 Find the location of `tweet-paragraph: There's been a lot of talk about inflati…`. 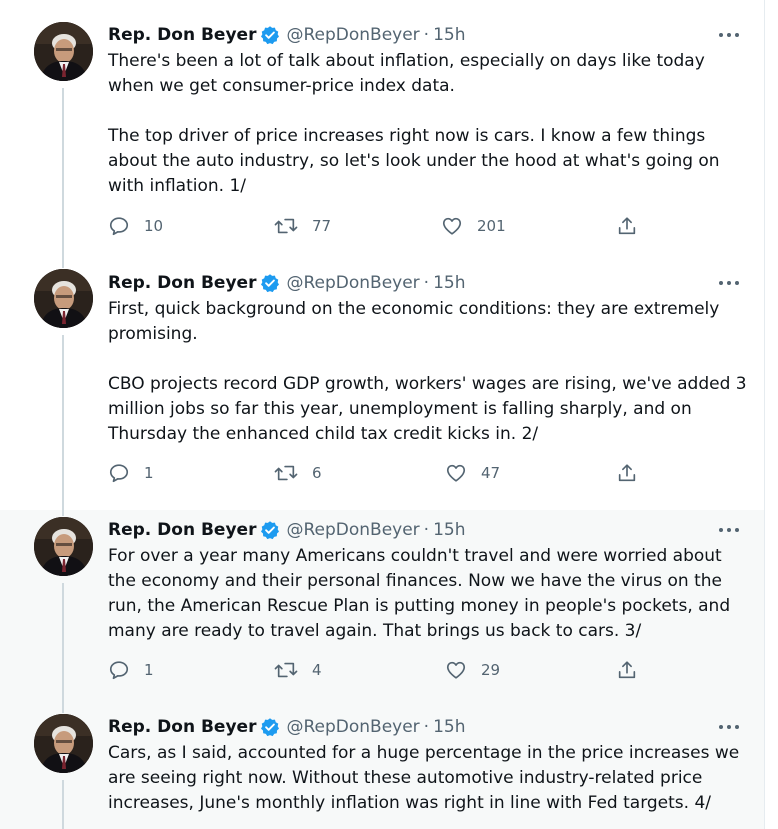

tweet-paragraph: There's been a lot of talk about inflati… is located at coordinates (406, 73).